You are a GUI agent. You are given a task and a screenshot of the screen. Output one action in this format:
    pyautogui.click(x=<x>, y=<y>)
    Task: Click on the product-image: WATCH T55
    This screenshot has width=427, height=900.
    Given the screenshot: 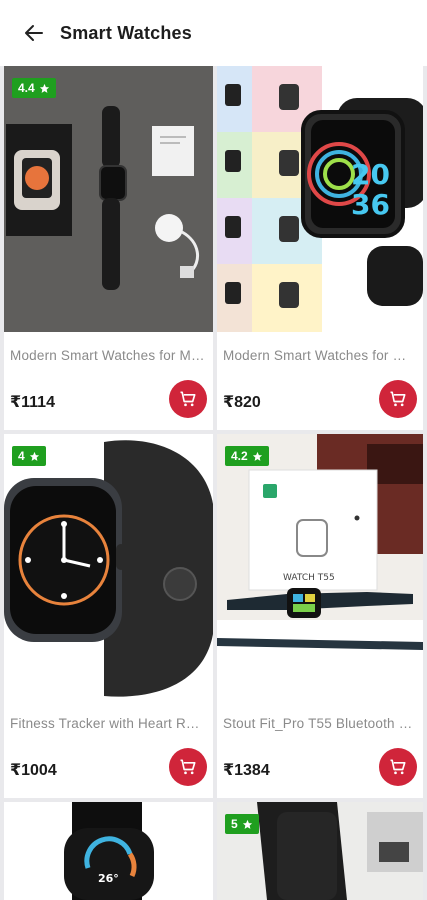 What is the action you would take?
    pyautogui.click(x=320, y=567)
    